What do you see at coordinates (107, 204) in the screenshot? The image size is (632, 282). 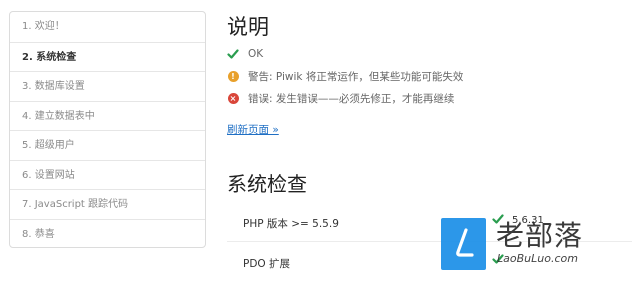 I see `step-javascript-tracking: 7. JavaScript 跟踪代码` at bounding box center [107, 204].